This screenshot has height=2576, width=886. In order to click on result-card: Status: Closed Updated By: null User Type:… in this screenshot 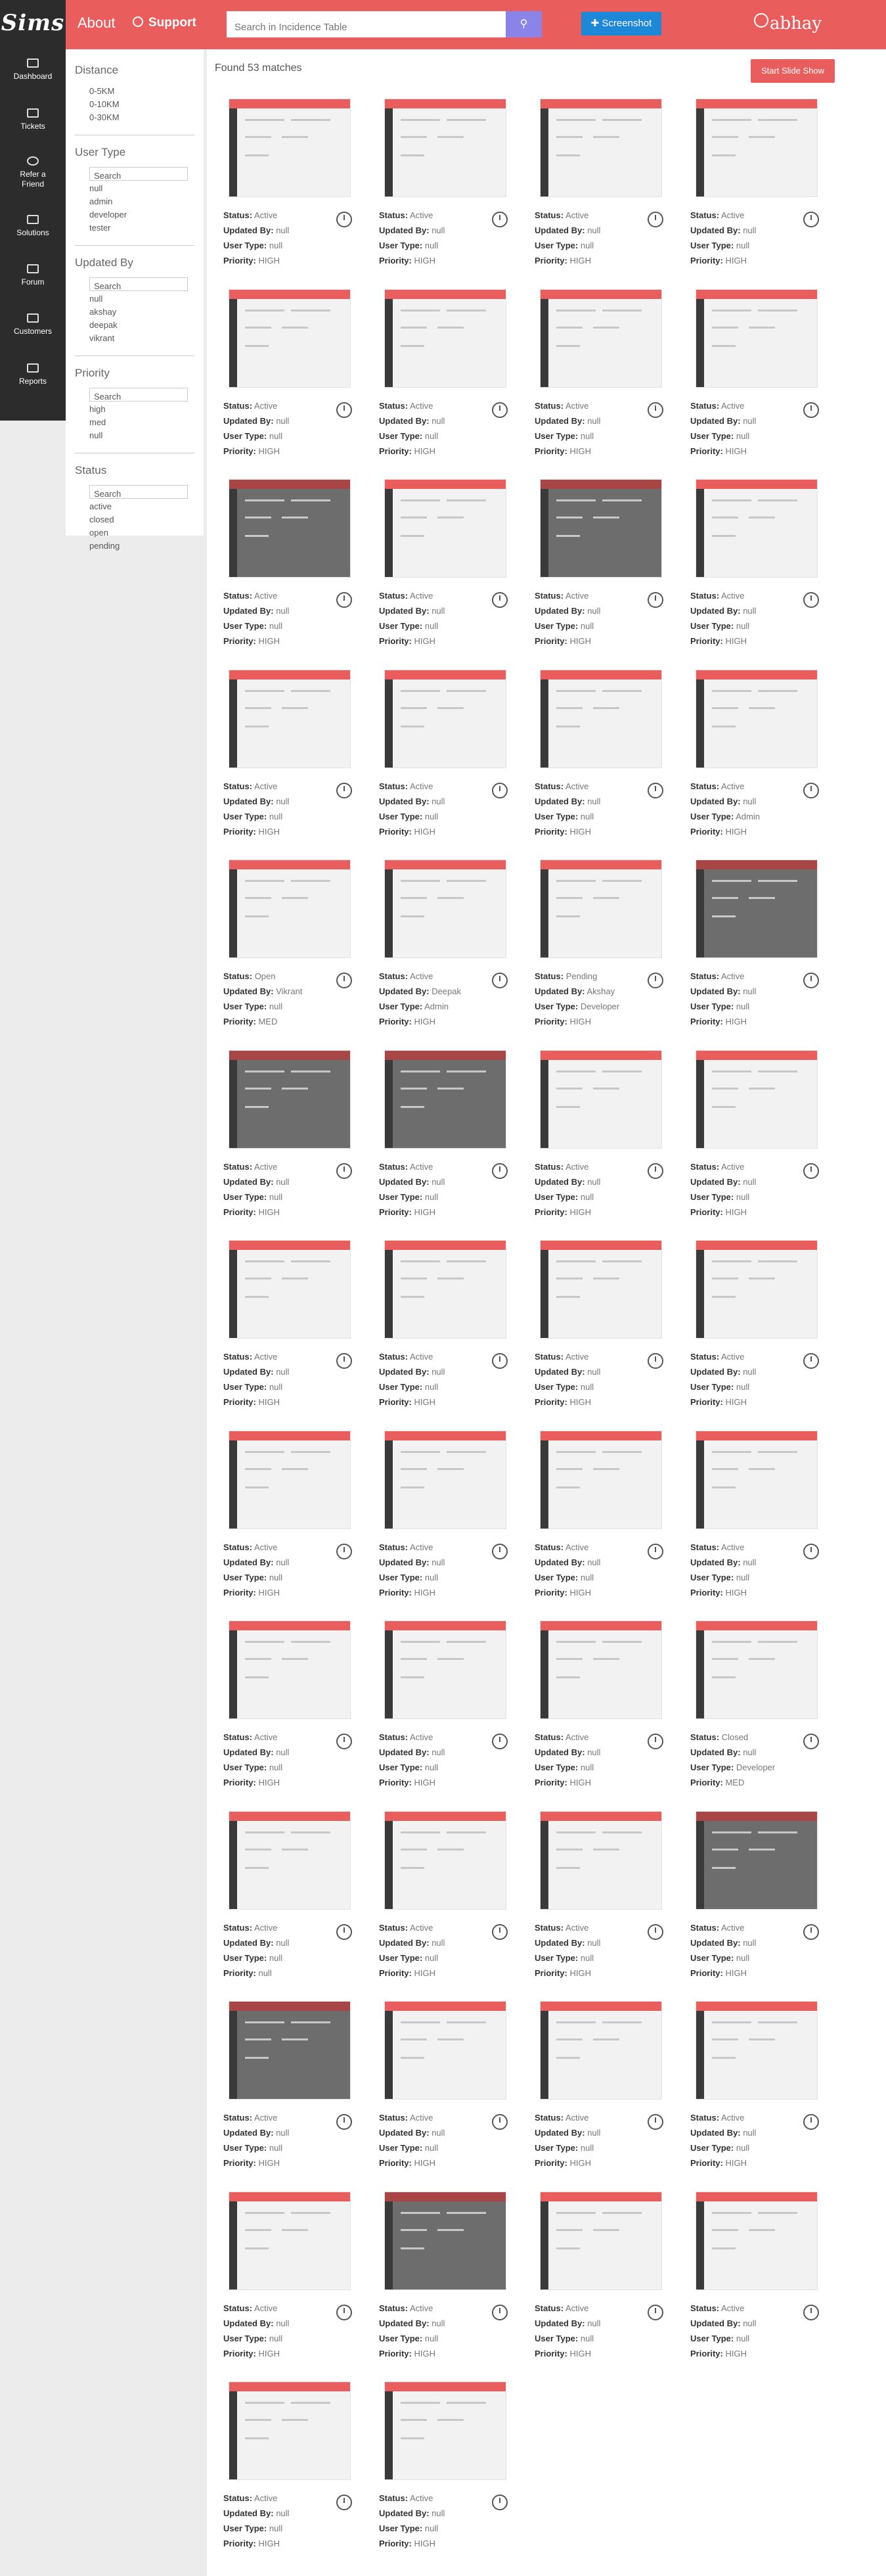, I will do `click(756, 1704)`.